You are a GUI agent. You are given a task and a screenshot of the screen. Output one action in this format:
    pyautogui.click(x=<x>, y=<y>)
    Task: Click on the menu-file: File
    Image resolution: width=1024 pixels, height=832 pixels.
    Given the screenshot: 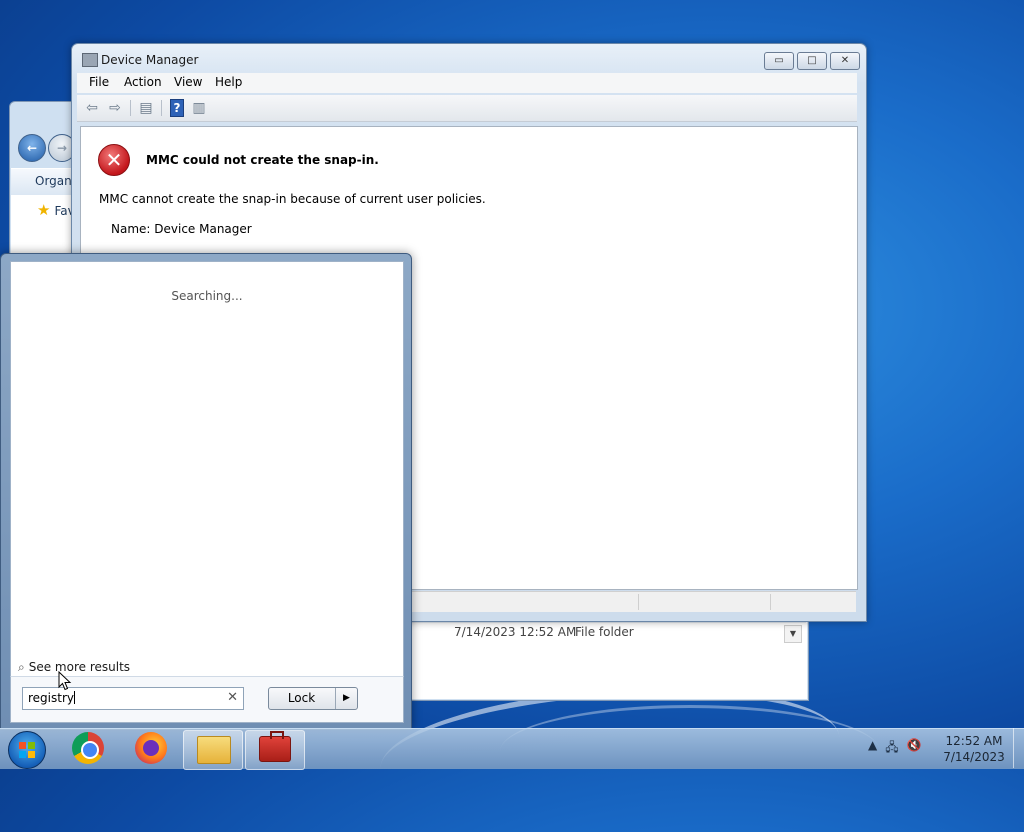 What is the action you would take?
    pyautogui.click(x=99, y=82)
    